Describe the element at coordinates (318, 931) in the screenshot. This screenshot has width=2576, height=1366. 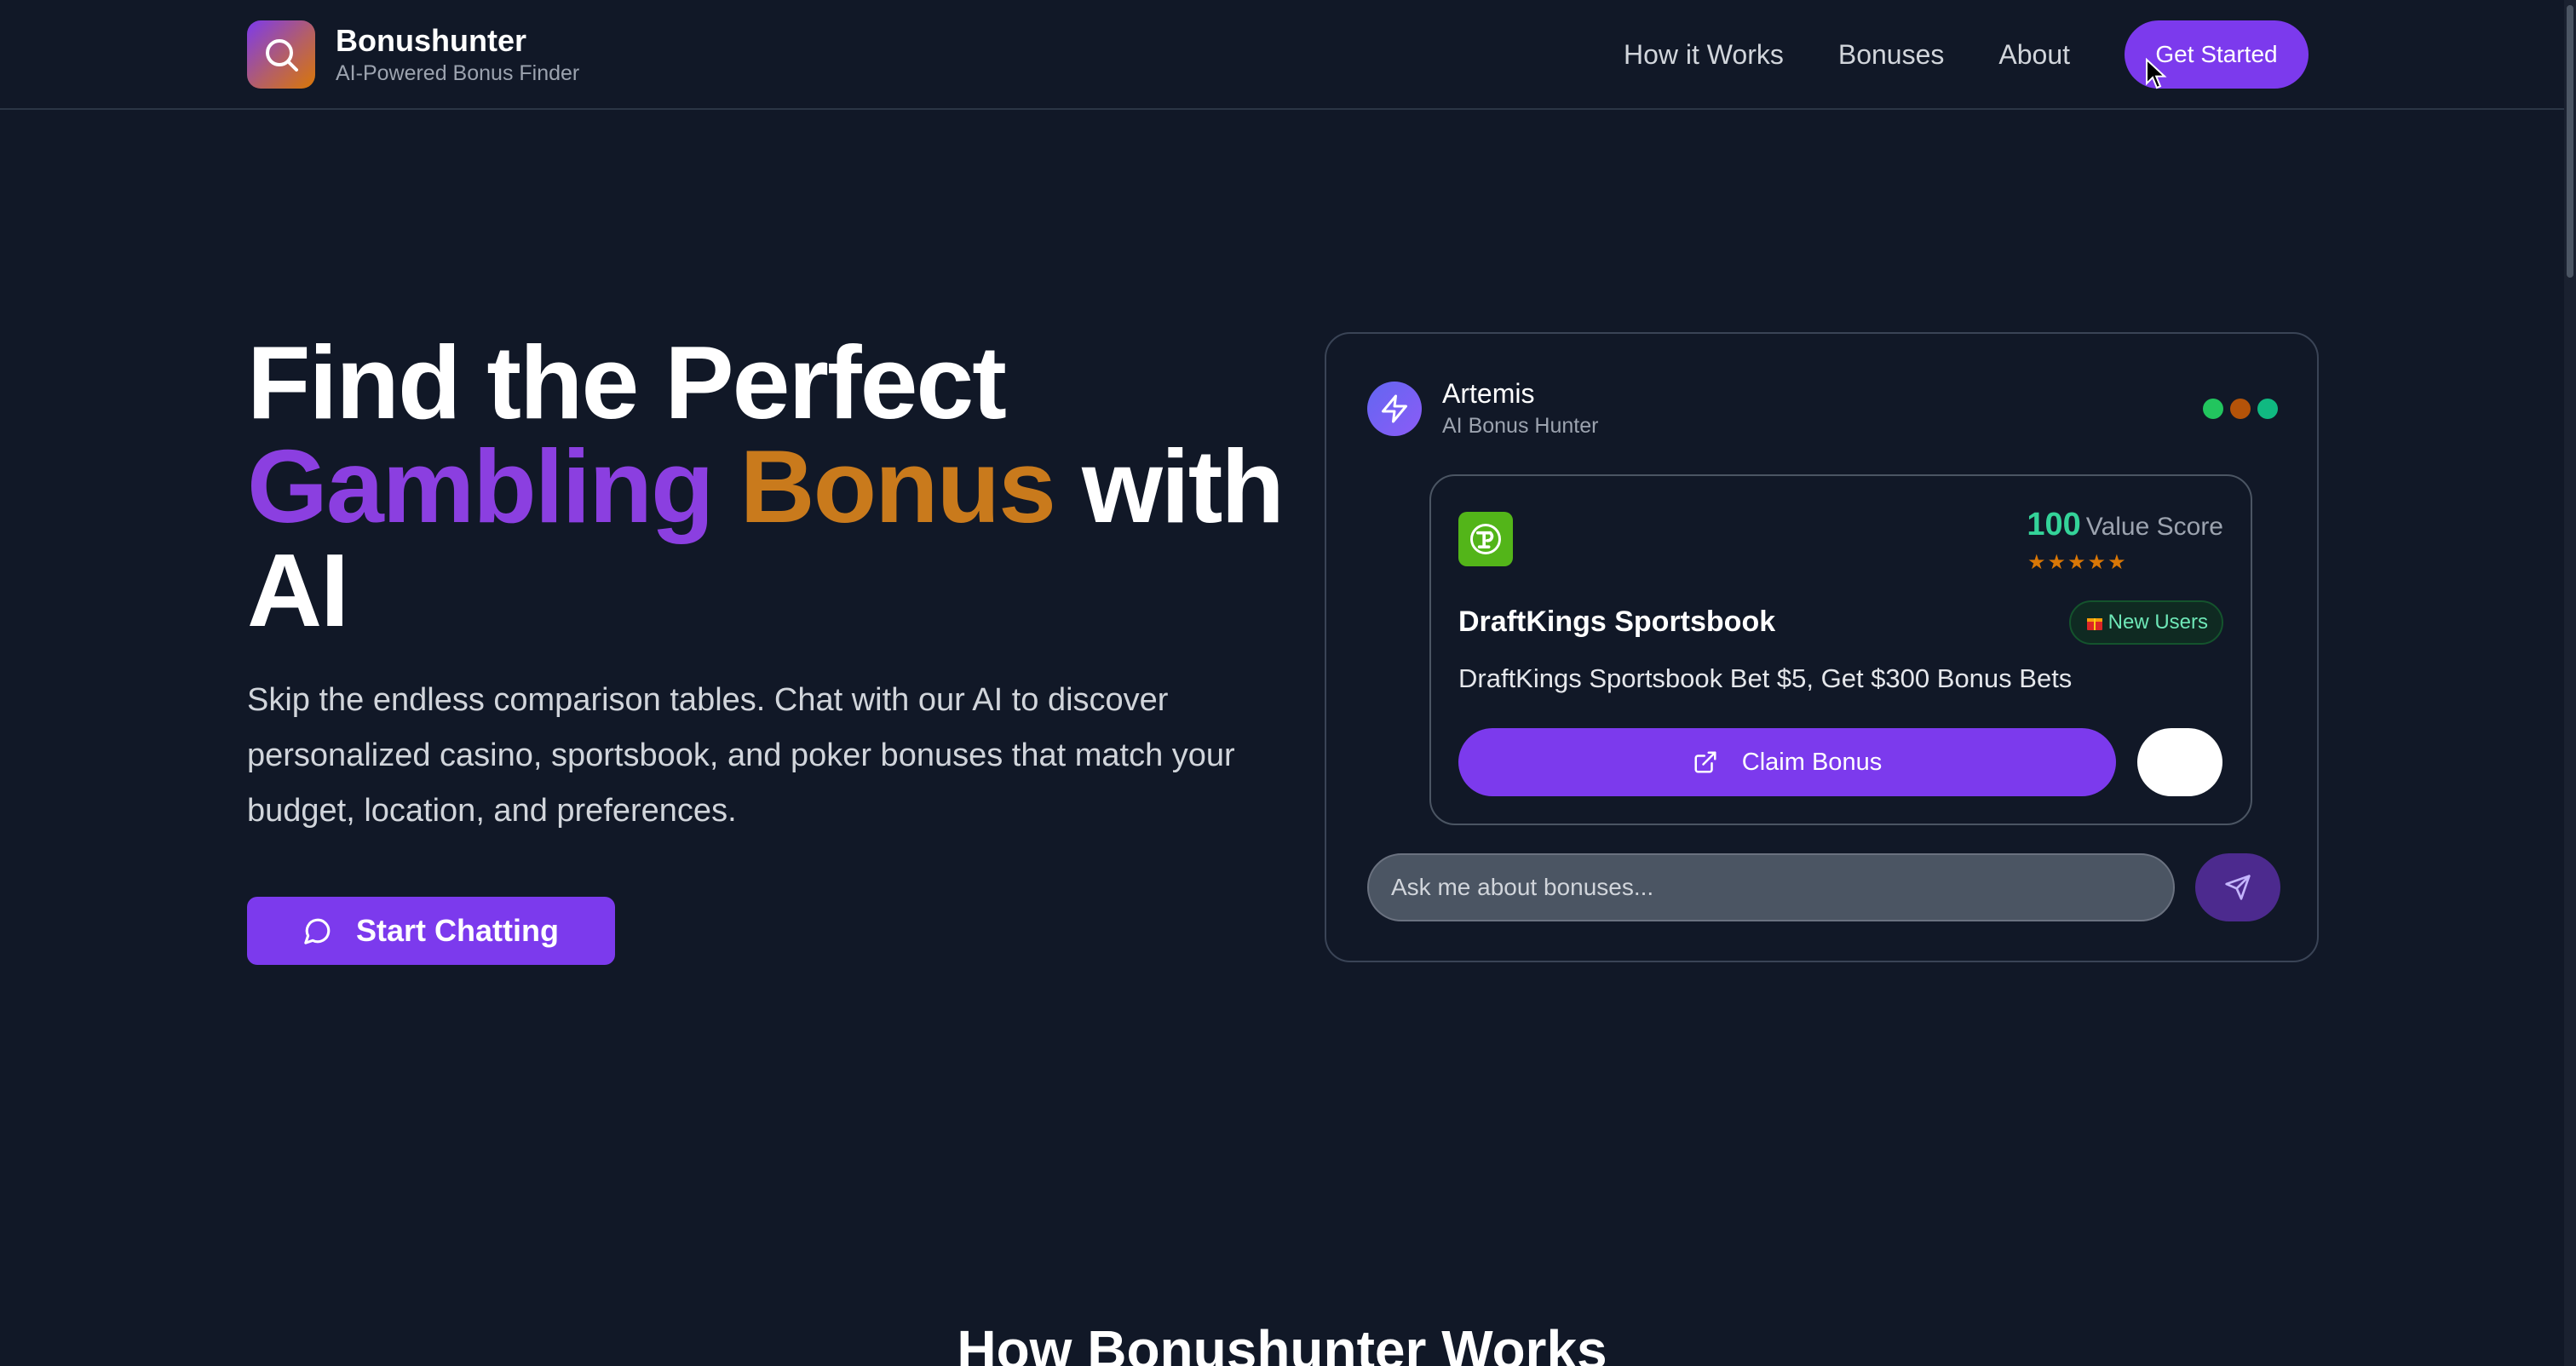
I see `chat-bubble-icon` at that location.